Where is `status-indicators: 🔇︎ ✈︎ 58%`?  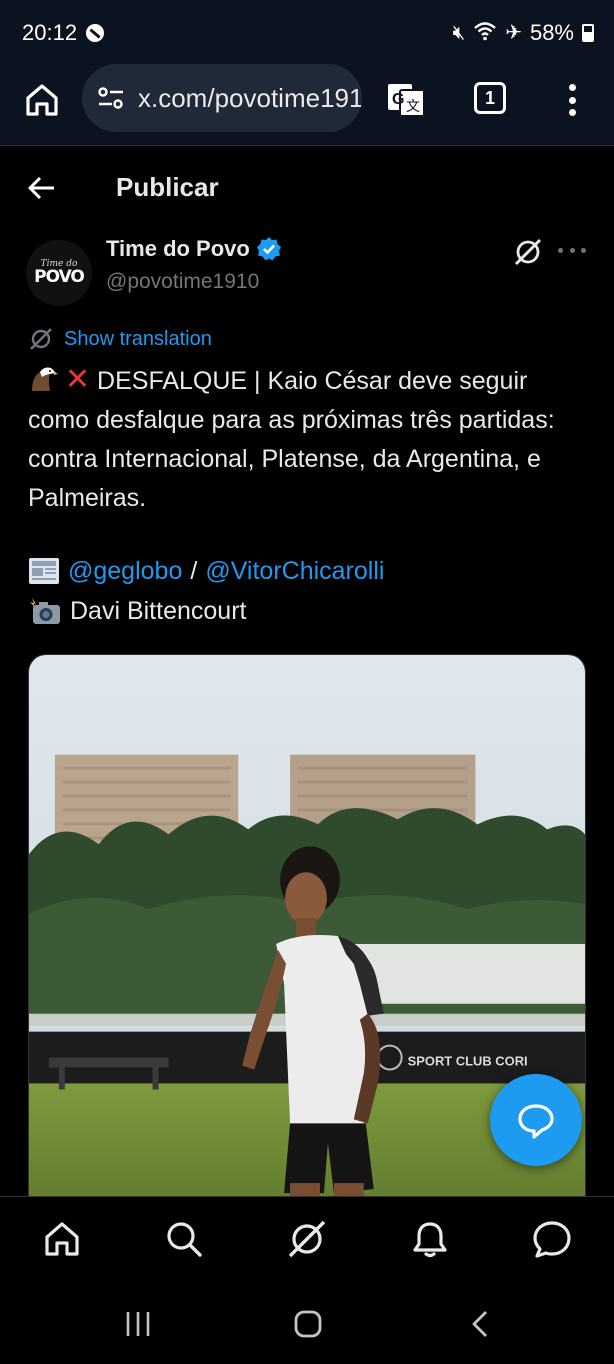 status-indicators: 🔇︎ ✈︎ 58% is located at coordinates (523, 33).